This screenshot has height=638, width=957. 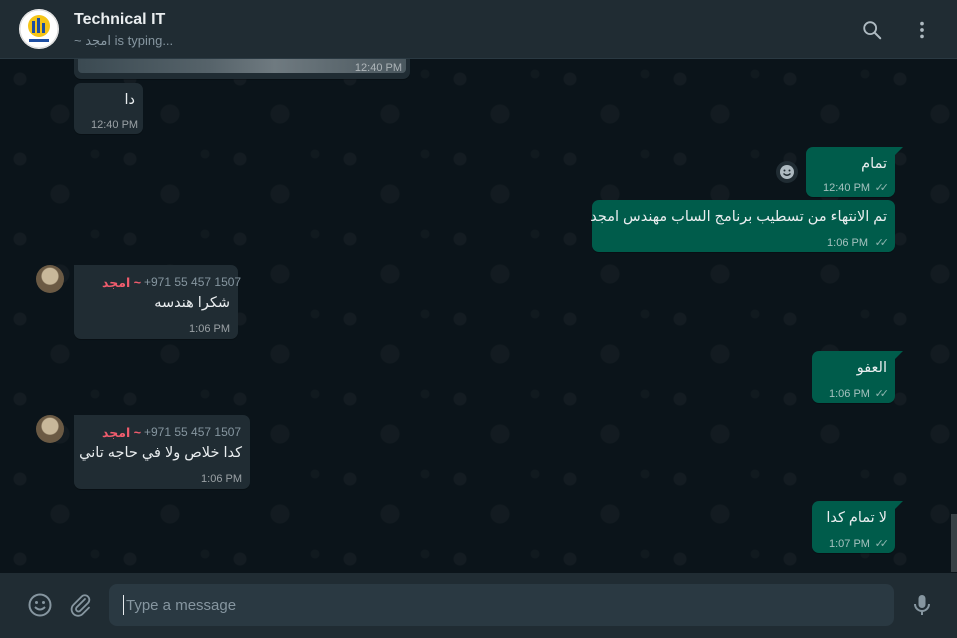 I want to click on message-text: كدا خلاص ولا في حاجه تاني, so click(x=160, y=453).